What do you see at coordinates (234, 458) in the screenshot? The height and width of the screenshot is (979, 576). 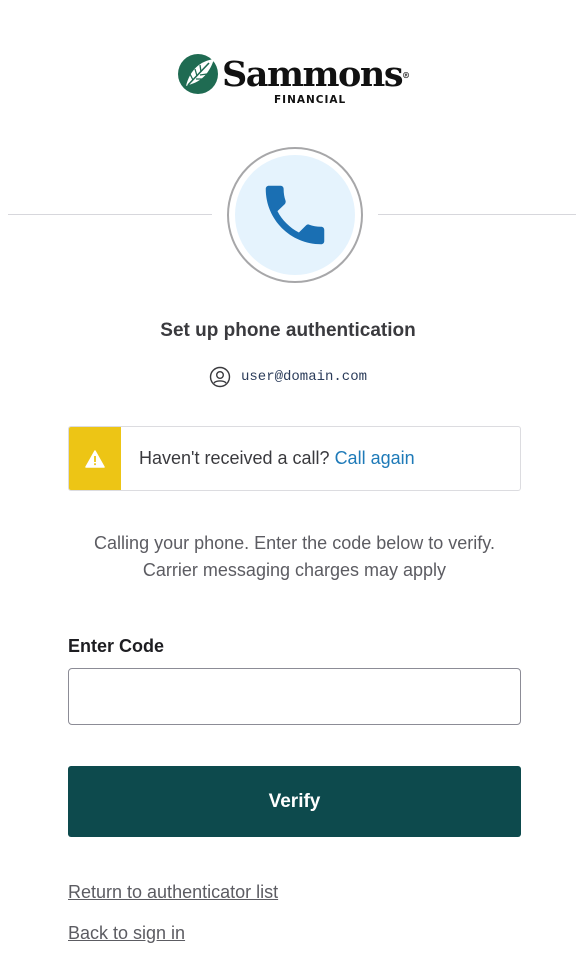 I see `callout-message: Haven't received a call?` at bounding box center [234, 458].